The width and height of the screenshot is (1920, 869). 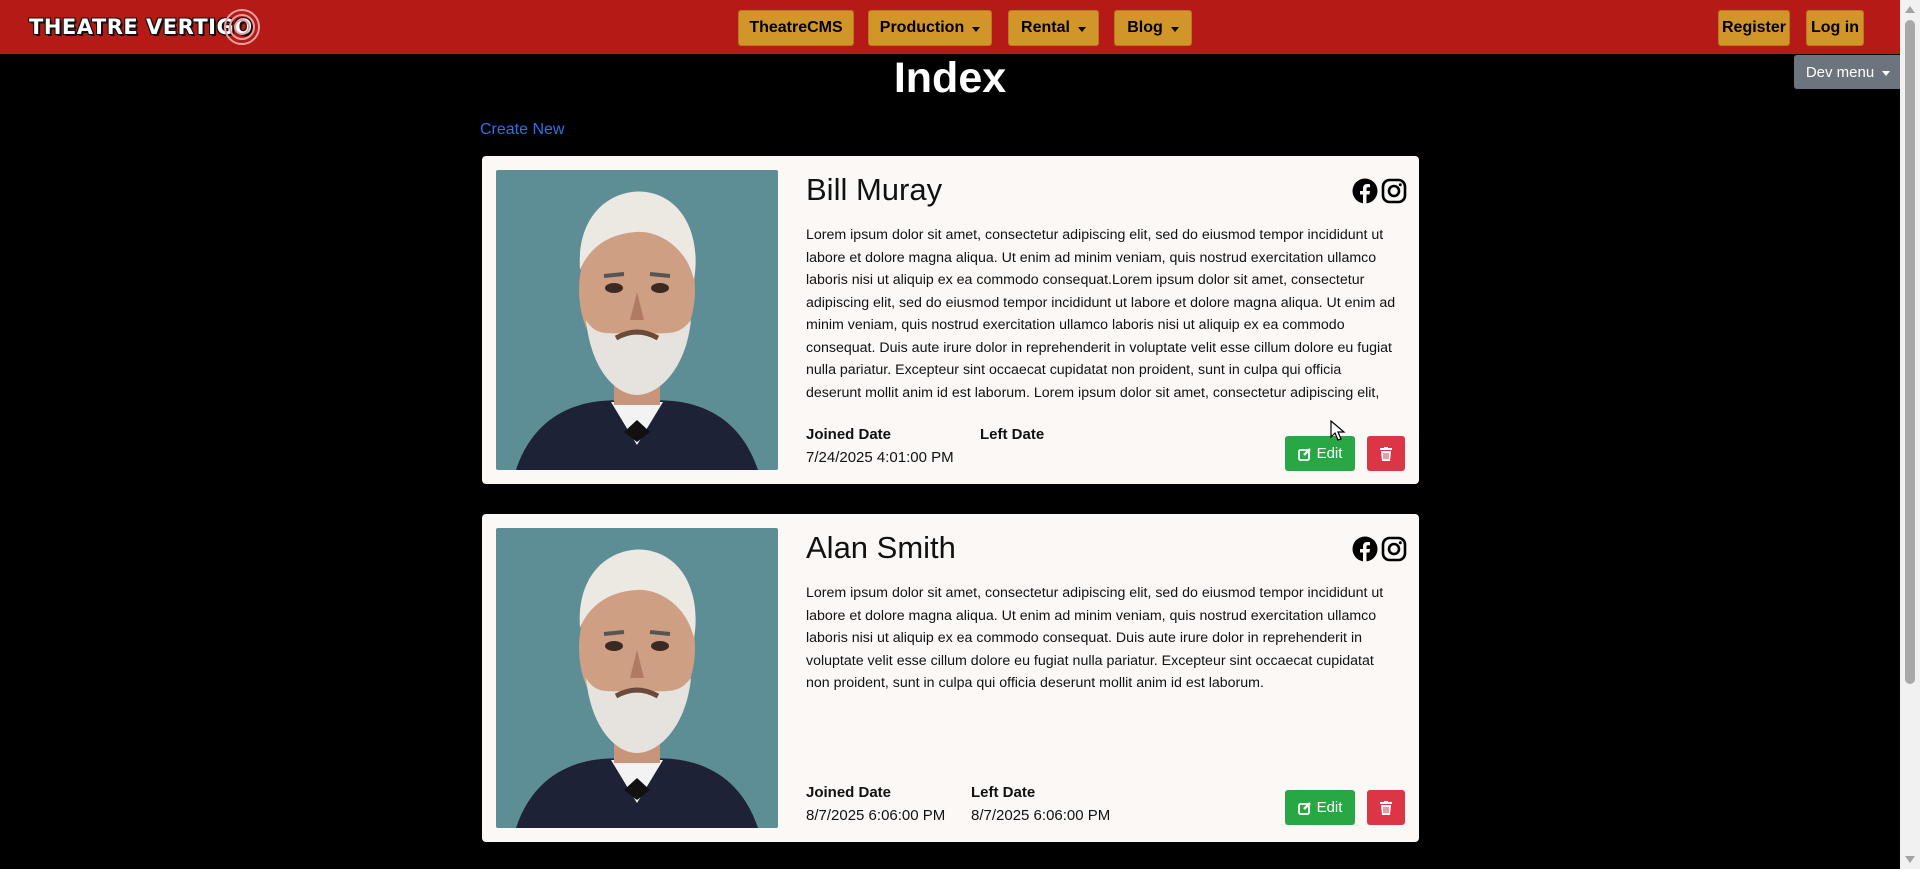 I want to click on register-button: Register, so click(x=1754, y=28).